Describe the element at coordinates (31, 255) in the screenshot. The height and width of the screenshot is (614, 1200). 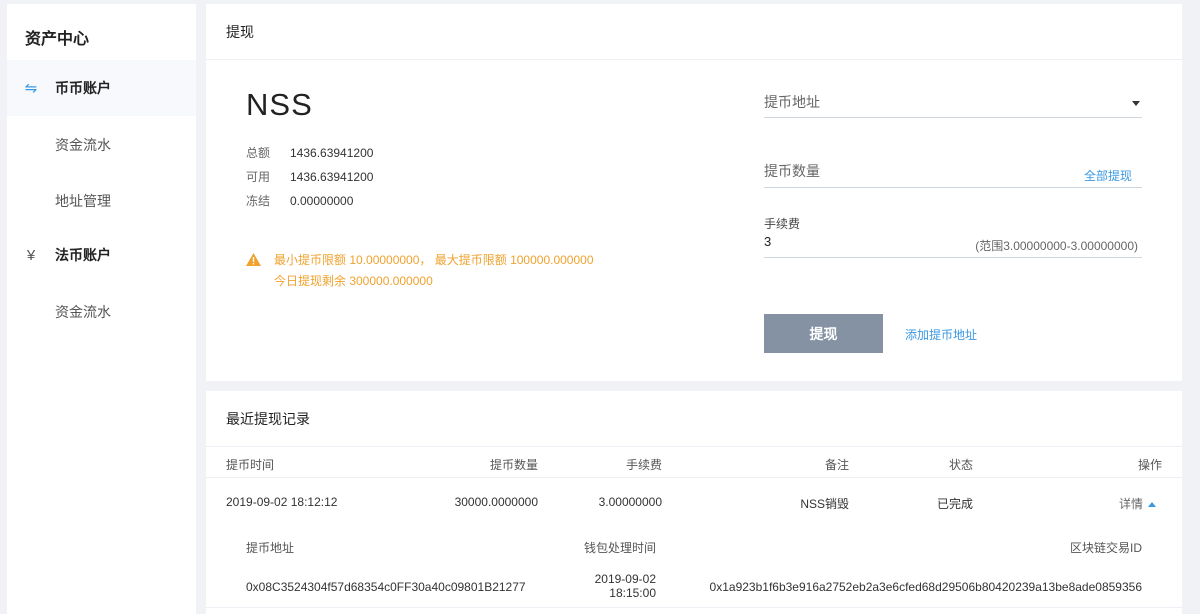
I see `yen-icon: ¥` at that location.